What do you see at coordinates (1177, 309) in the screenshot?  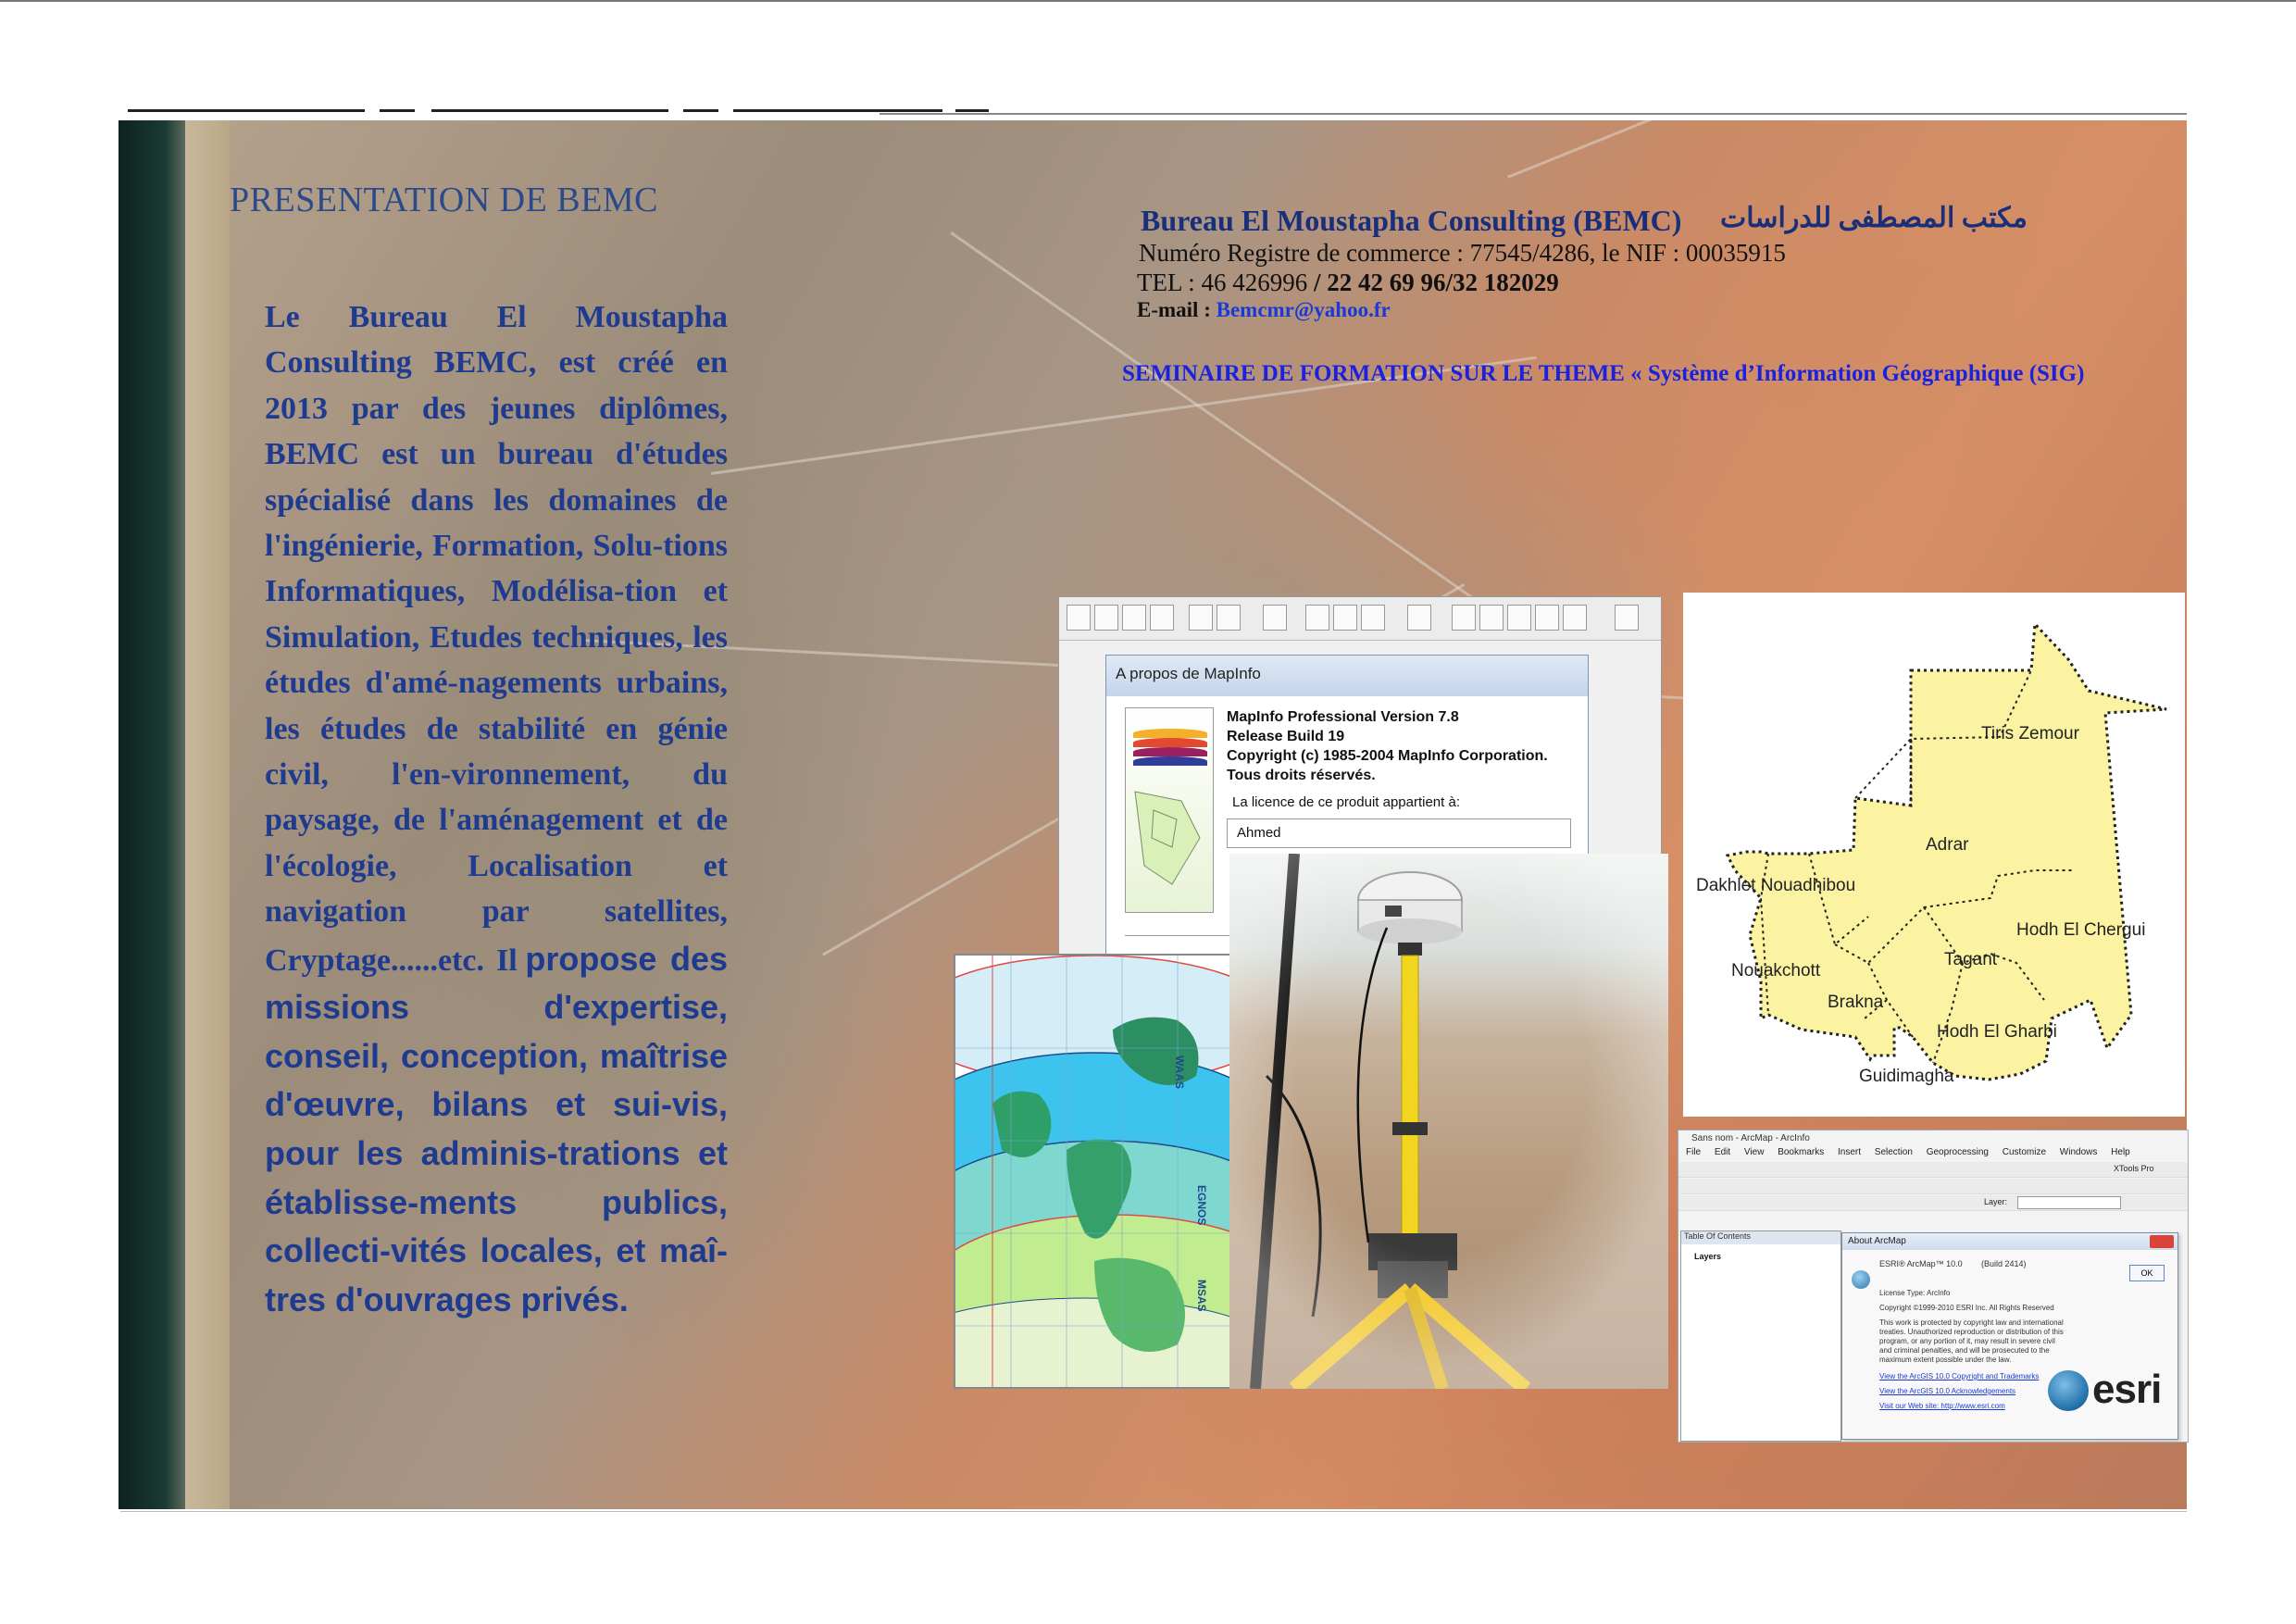 I see `email-label: E-mail :` at bounding box center [1177, 309].